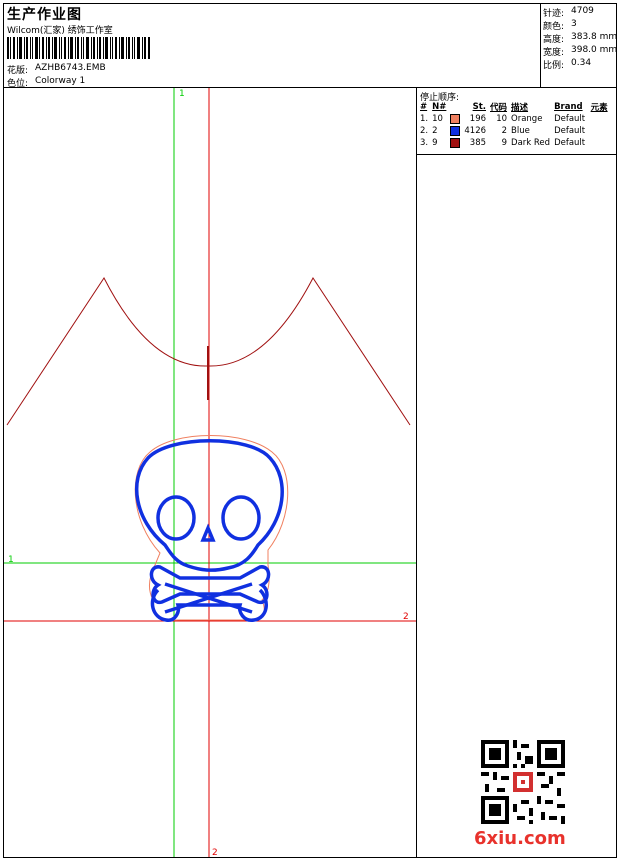 The image size is (620, 860). What do you see at coordinates (455, 142) in the screenshot?
I see `color-swatch-dark-red` at bounding box center [455, 142].